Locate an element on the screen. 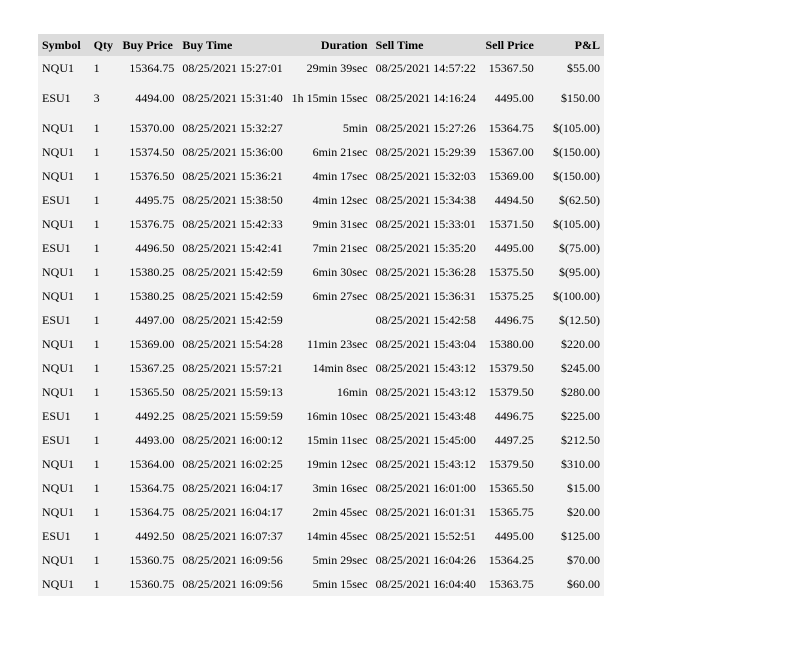 The image size is (796, 666). cell-buy-price: 4492.25 is located at coordinates (155, 415).